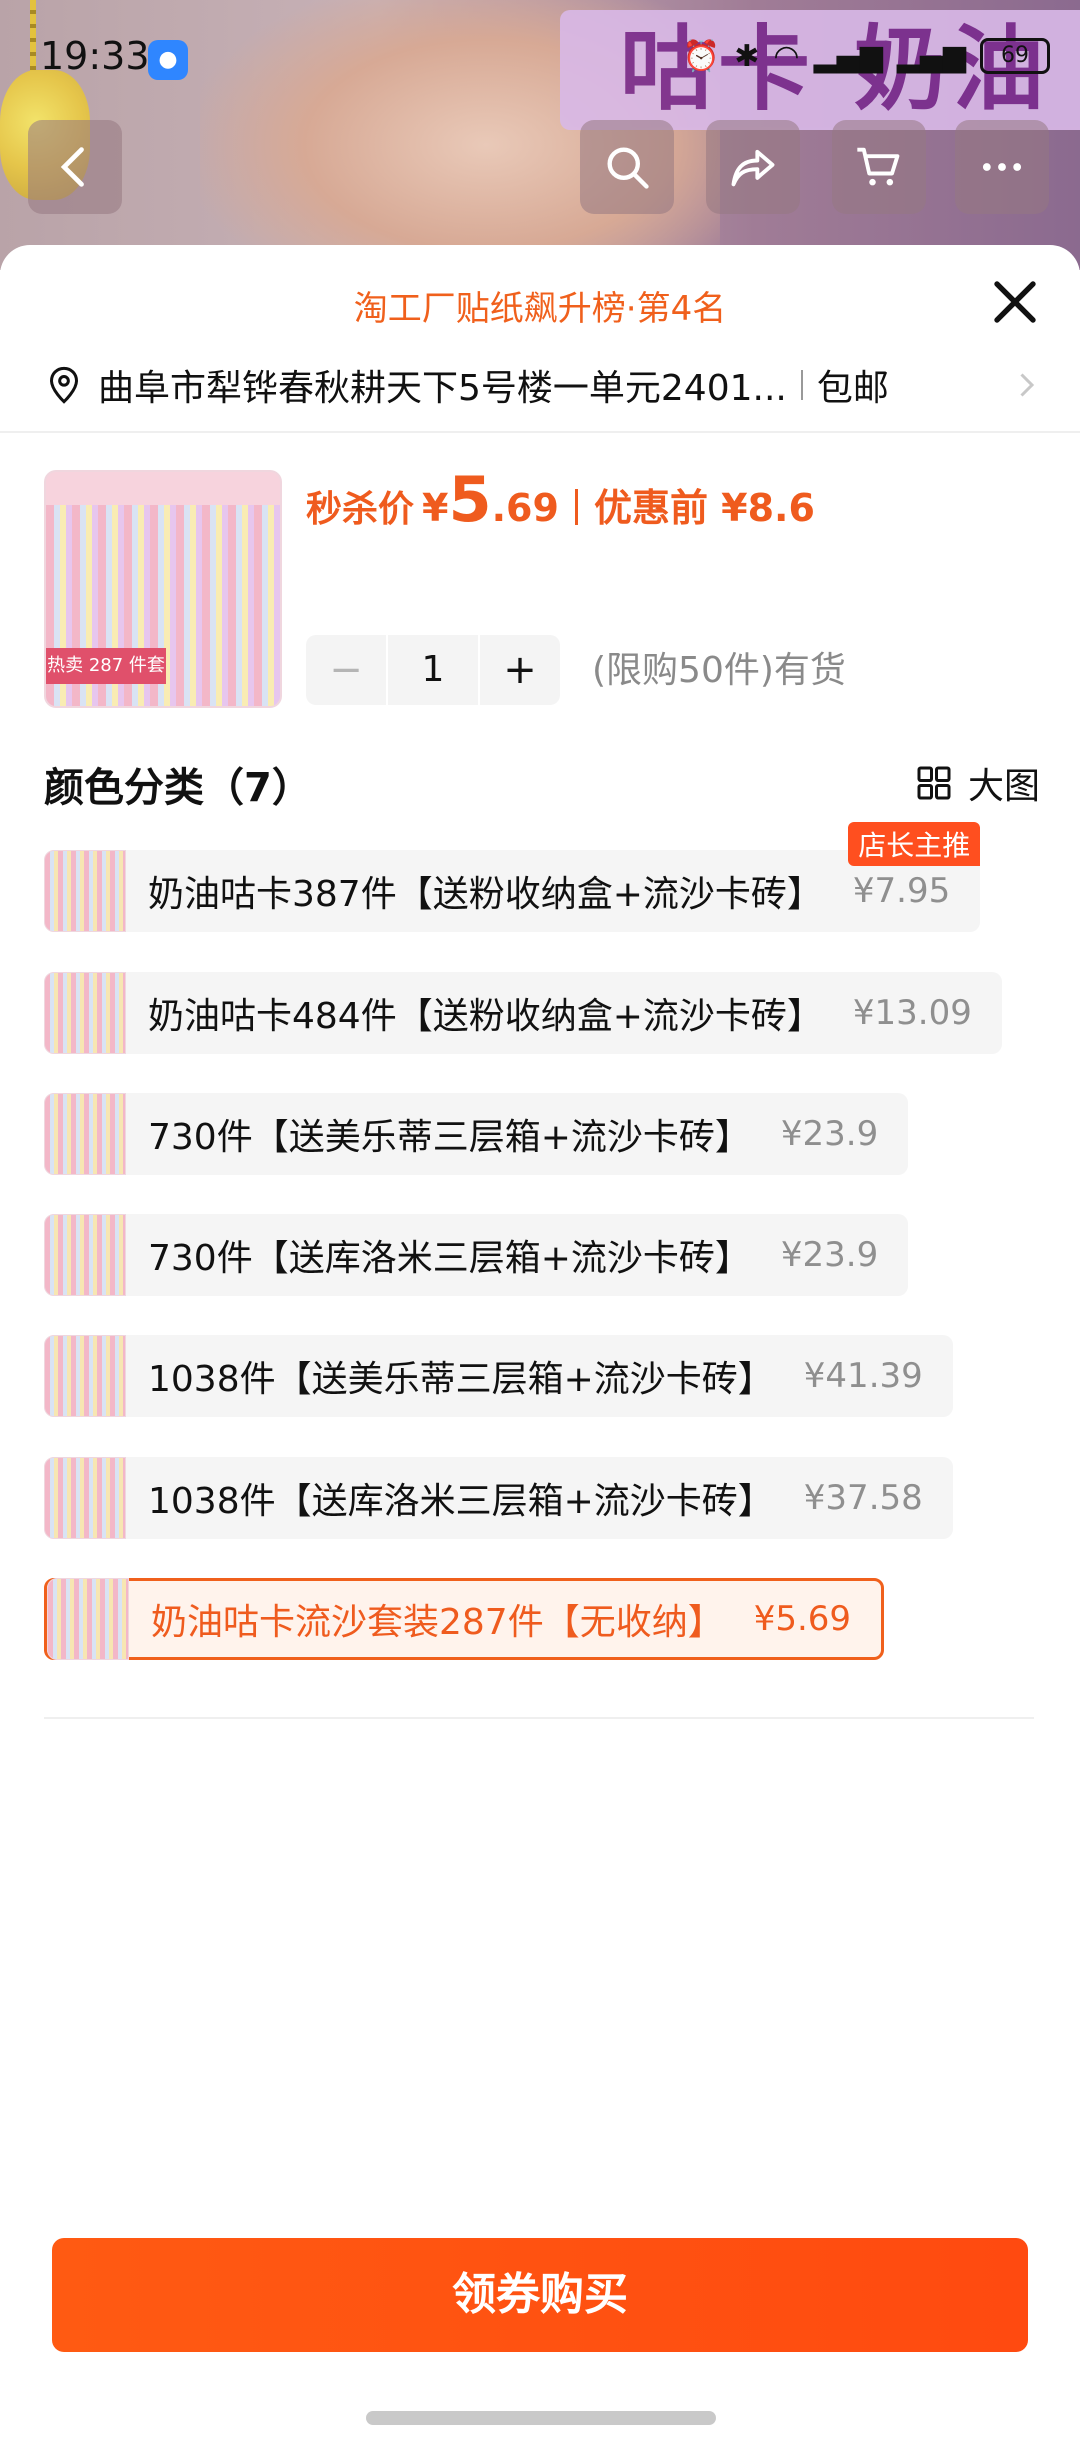 The image size is (1080, 2440). I want to click on buy-with-coupon-button: 领券购买, so click(540, 2295).